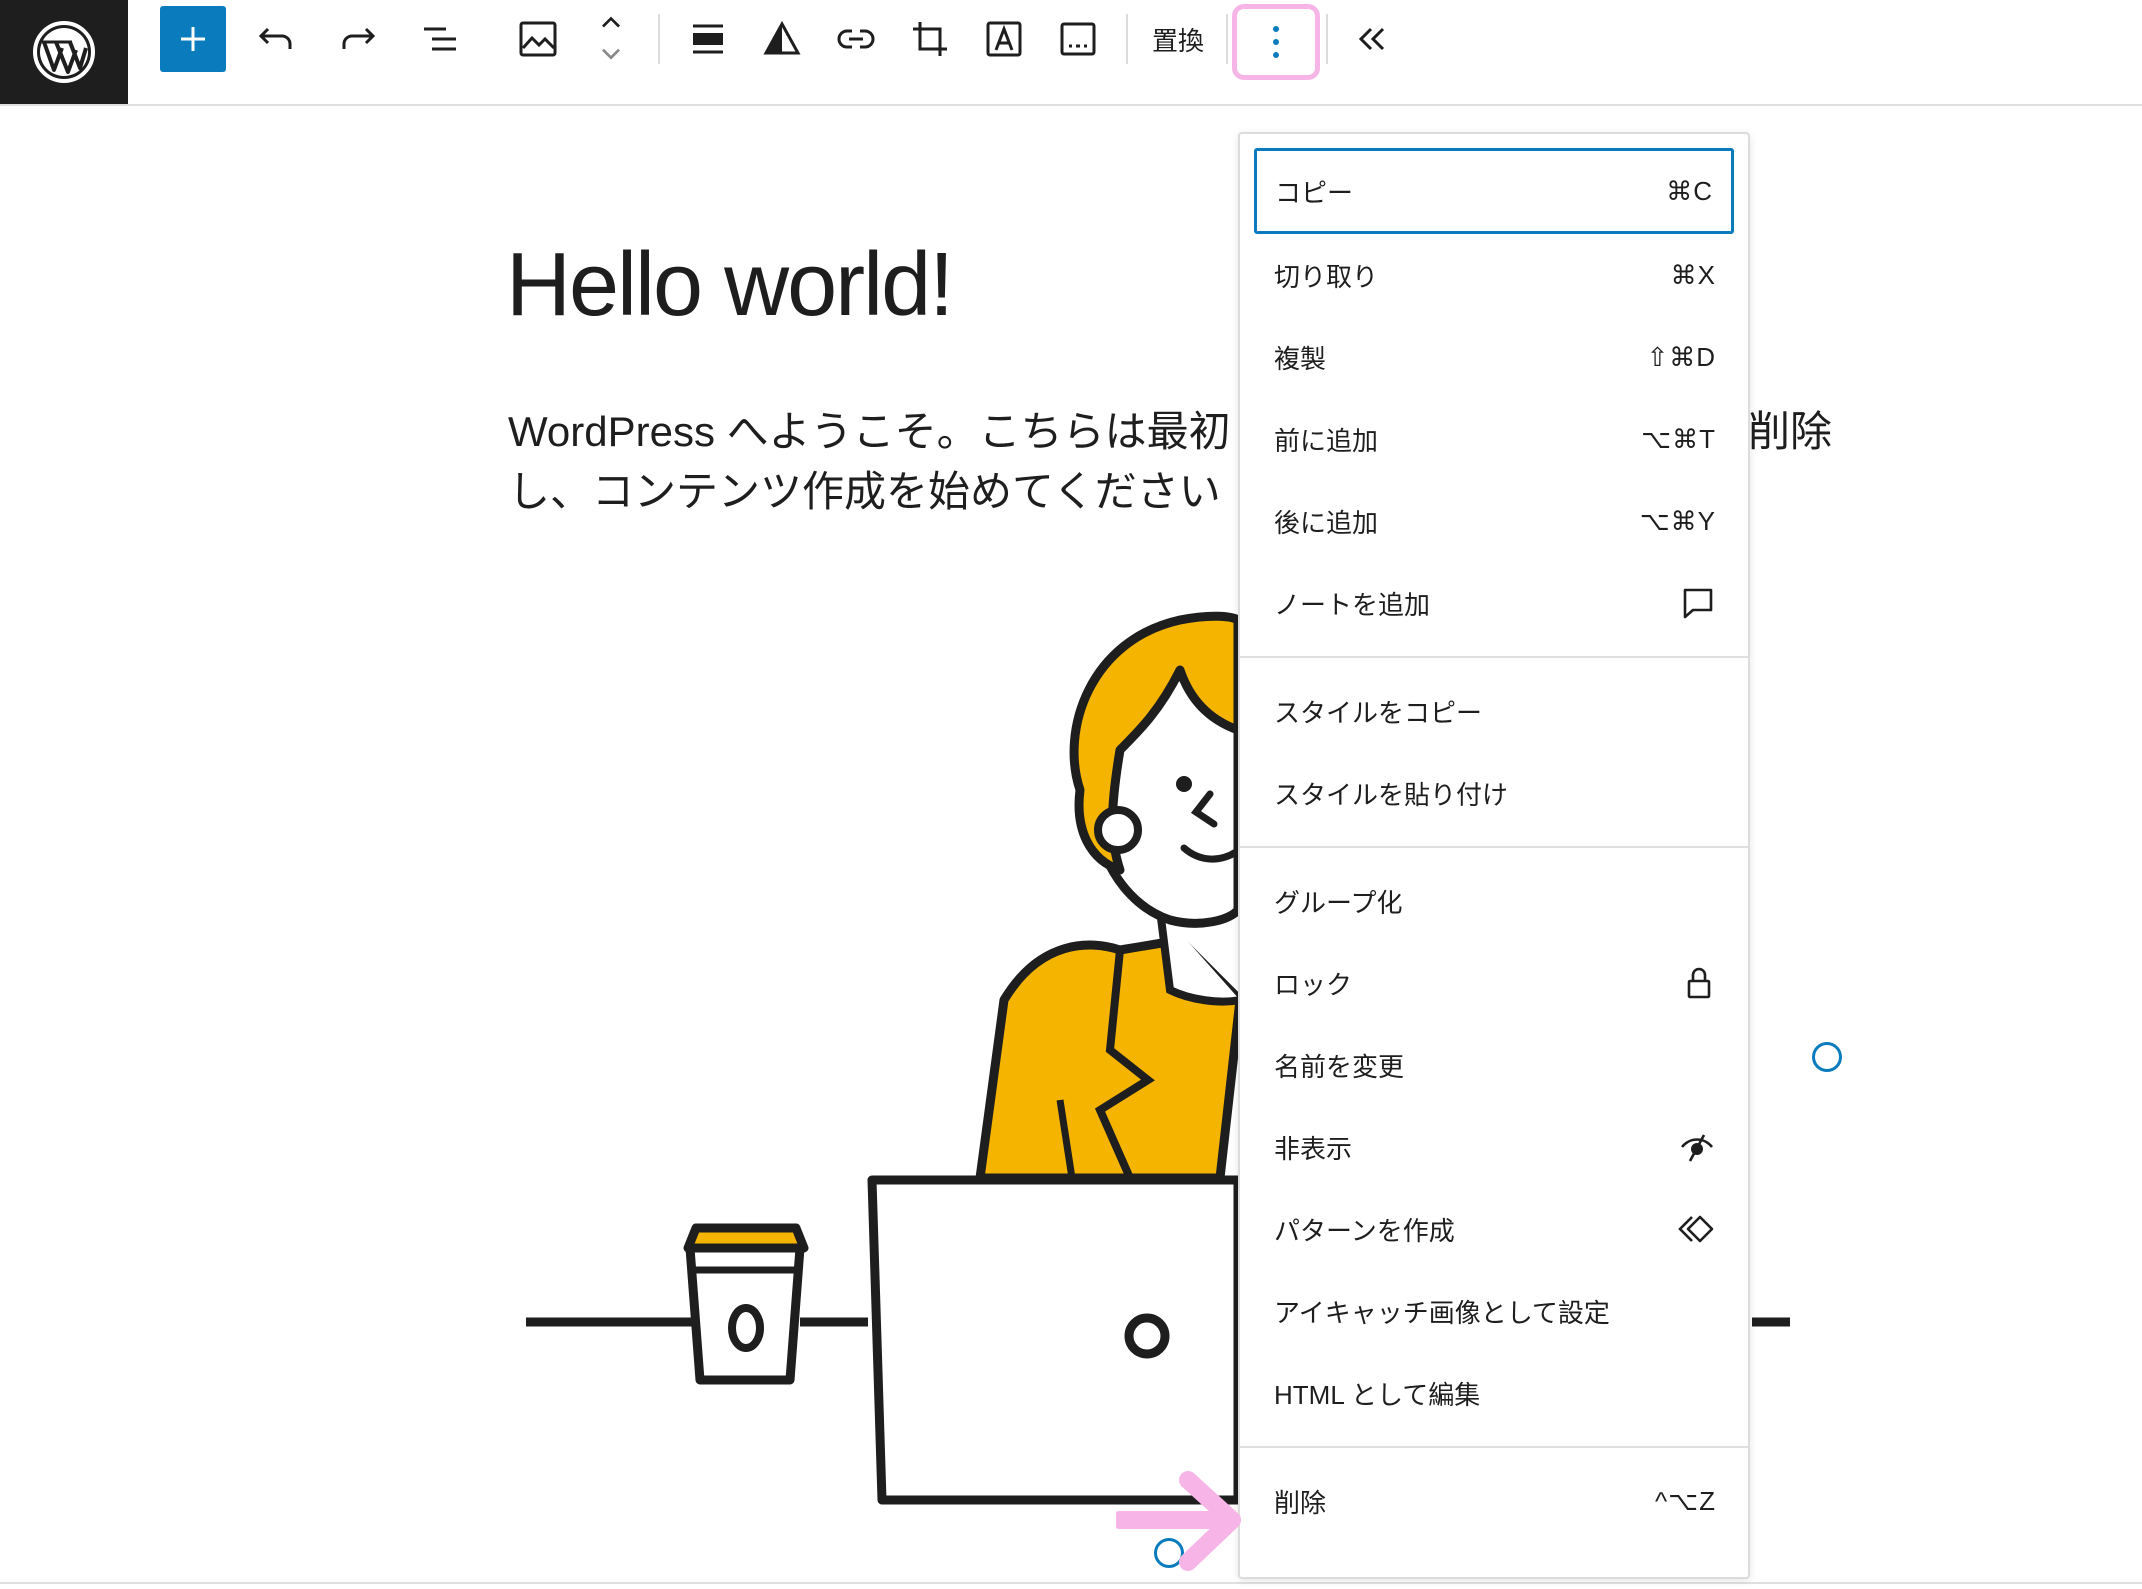  What do you see at coordinates (1352, 604) in the screenshot?
I see `menu-item-label: ノートを追加` at bounding box center [1352, 604].